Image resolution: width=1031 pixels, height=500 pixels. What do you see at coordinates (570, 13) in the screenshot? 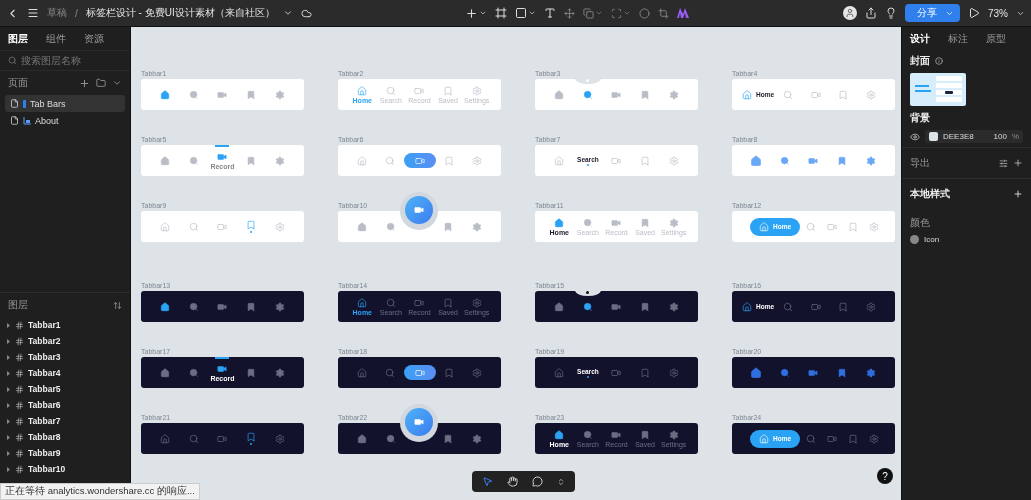
I see `move-icon` at bounding box center [570, 13].